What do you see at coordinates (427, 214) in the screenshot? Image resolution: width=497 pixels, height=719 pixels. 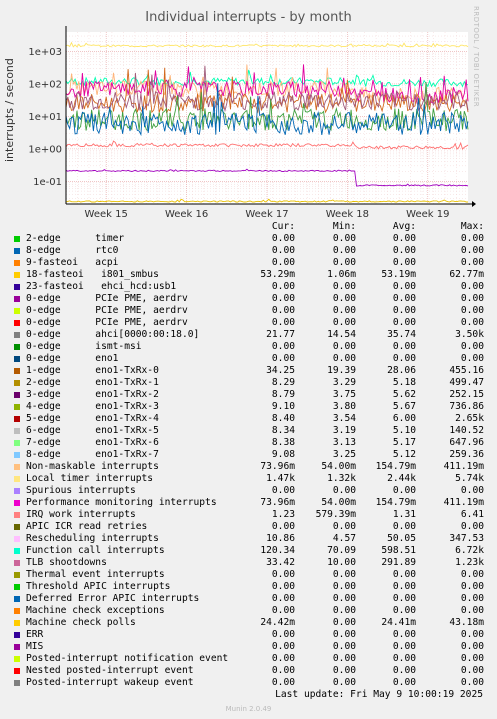 I see `x-tick-label: Week 19` at bounding box center [427, 214].